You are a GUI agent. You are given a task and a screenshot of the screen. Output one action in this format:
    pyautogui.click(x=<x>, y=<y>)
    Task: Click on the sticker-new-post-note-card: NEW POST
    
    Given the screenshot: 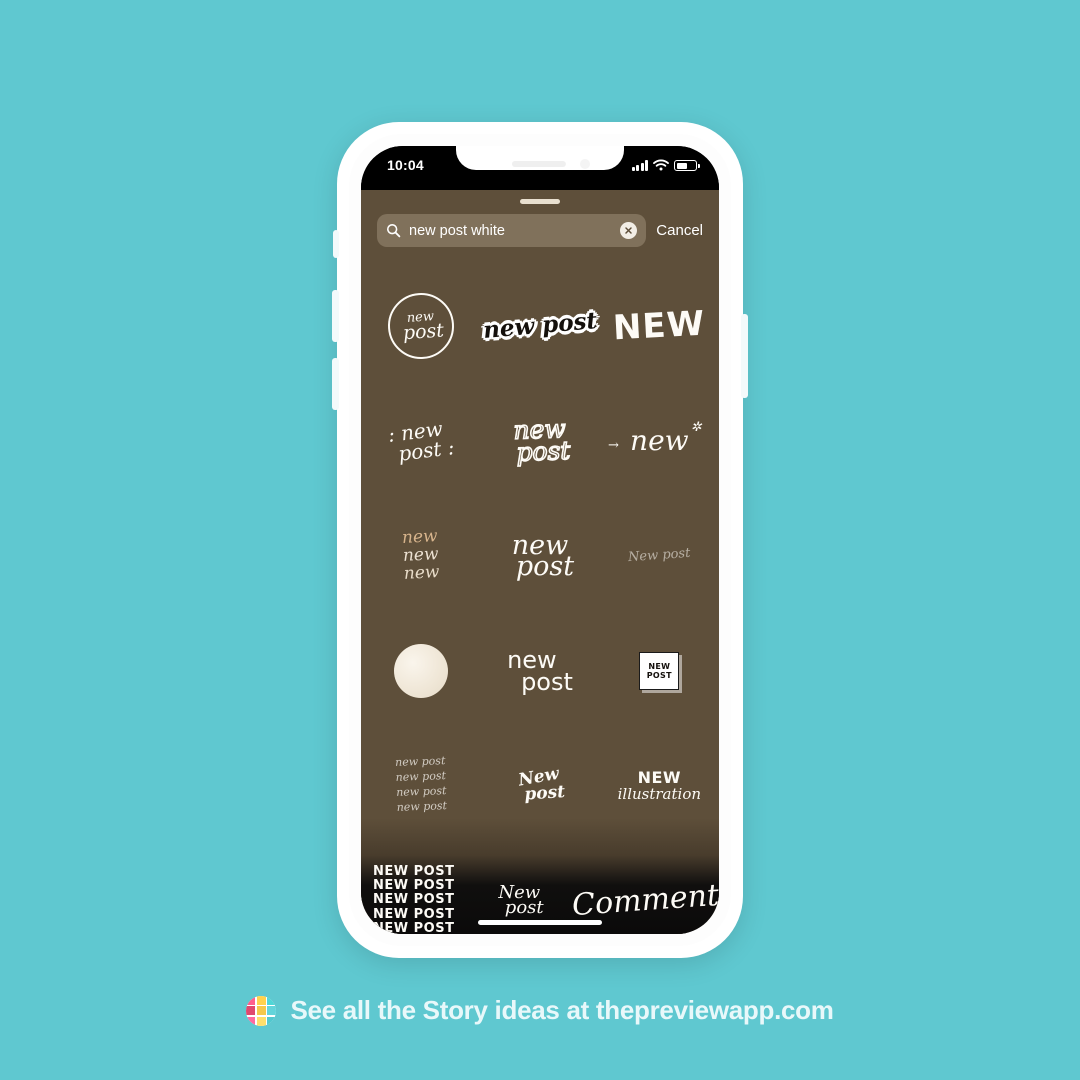 What is the action you would take?
    pyautogui.click(x=659, y=670)
    